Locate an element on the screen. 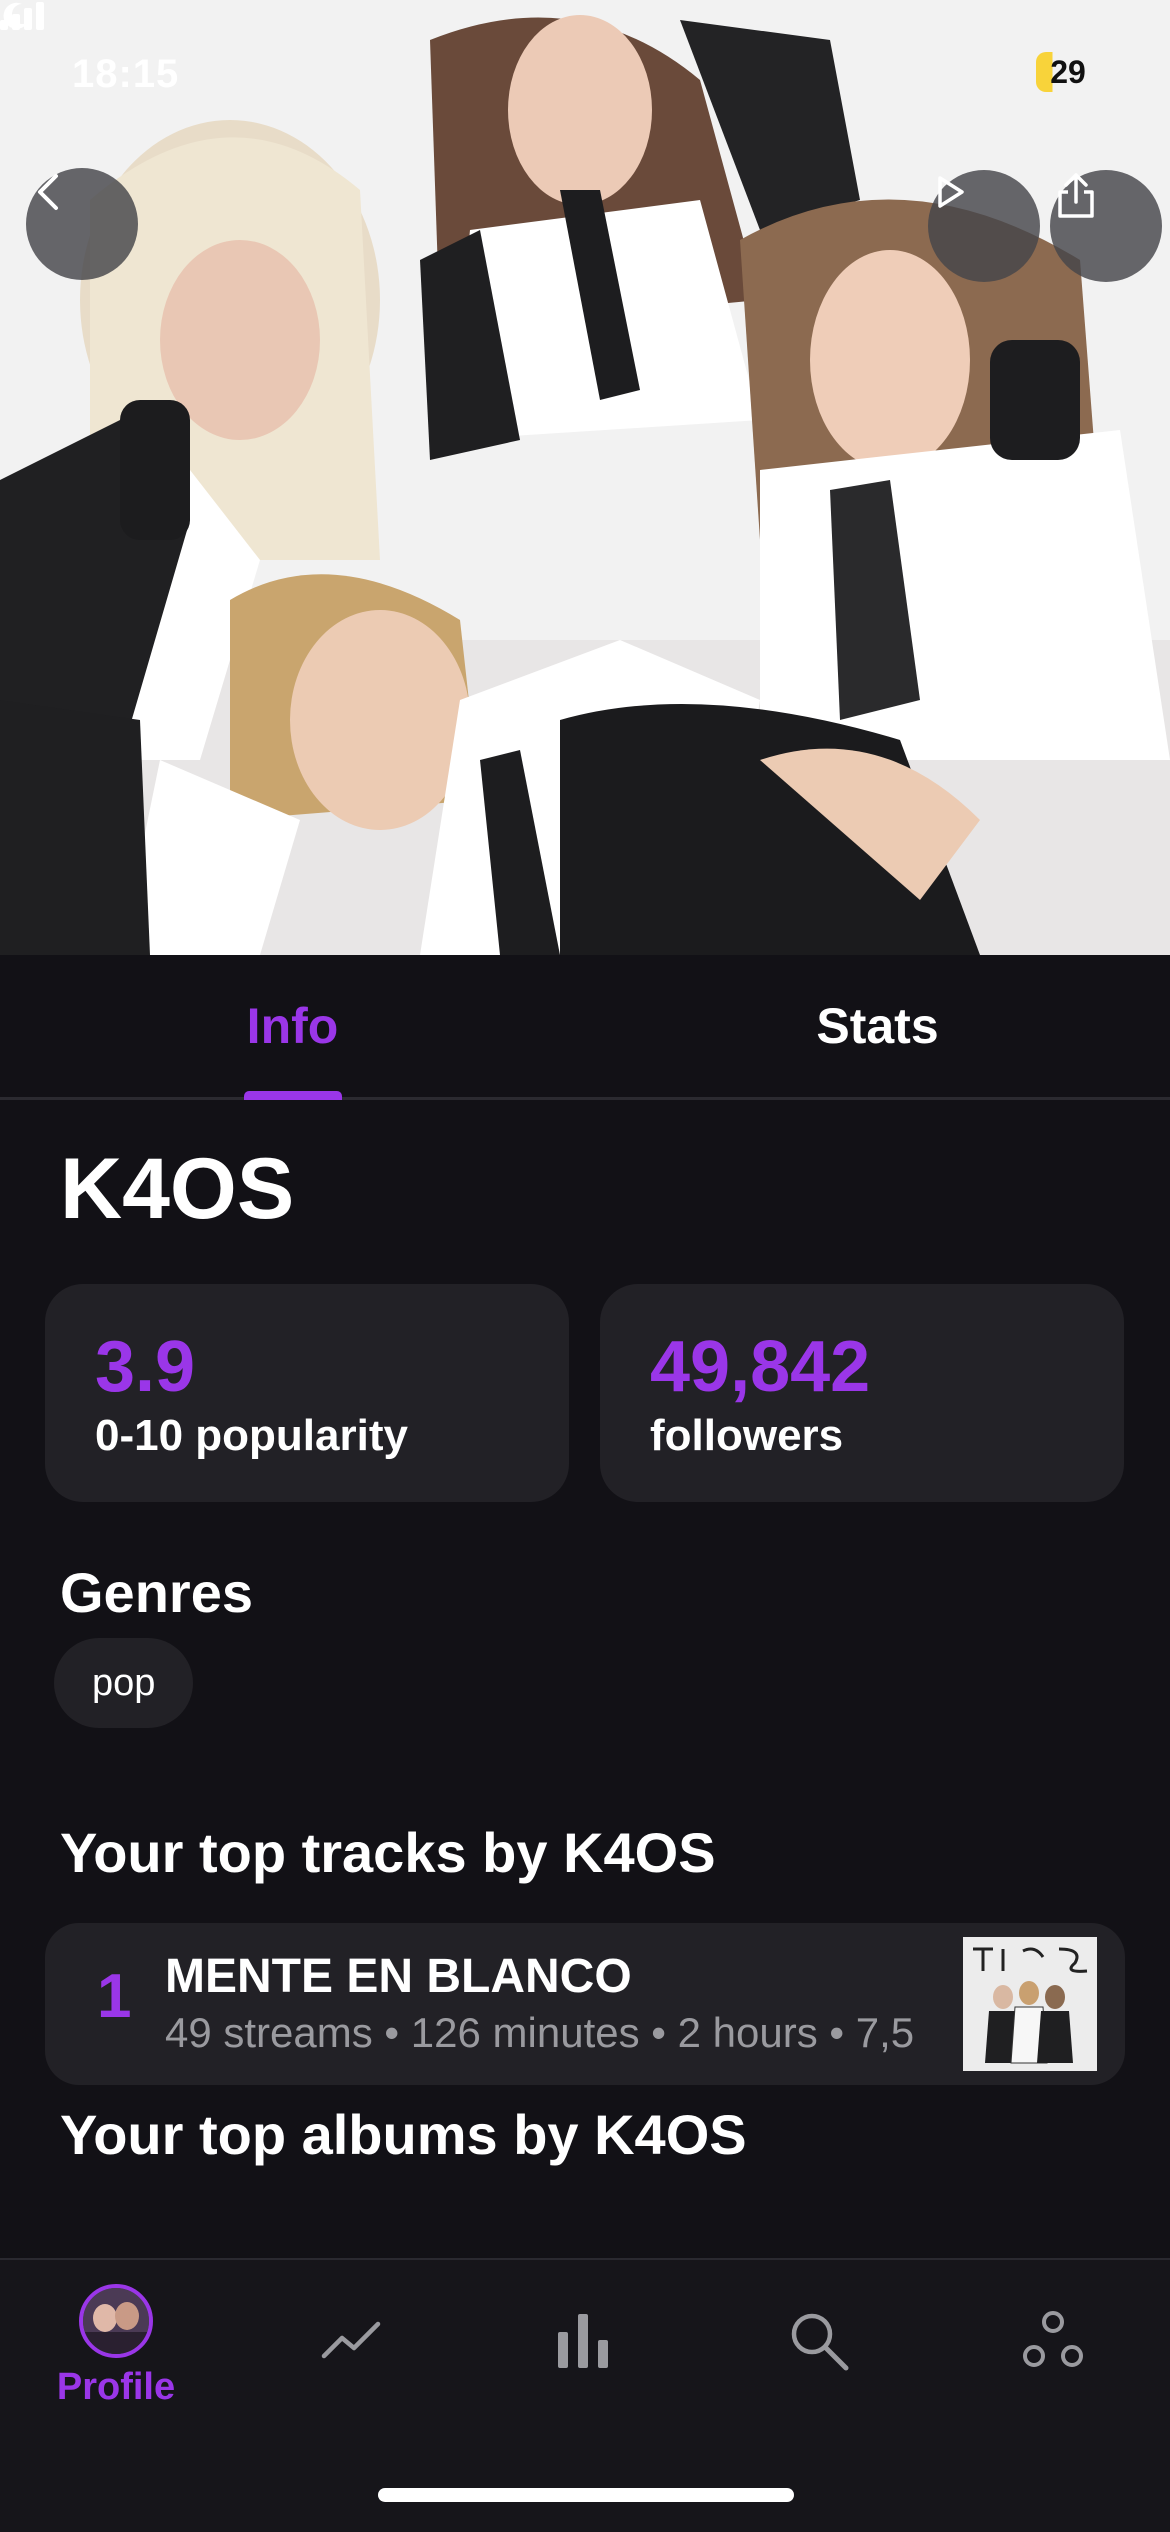 Image resolution: width=1170 pixels, height=2532 pixels. album-art-thumbnail is located at coordinates (1030, 2004).